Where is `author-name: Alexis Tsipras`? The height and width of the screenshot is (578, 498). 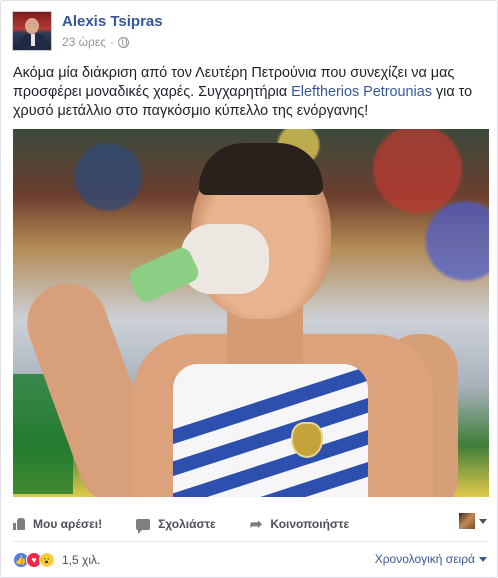 author-name: Alexis Tsipras is located at coordinates (112, 21).